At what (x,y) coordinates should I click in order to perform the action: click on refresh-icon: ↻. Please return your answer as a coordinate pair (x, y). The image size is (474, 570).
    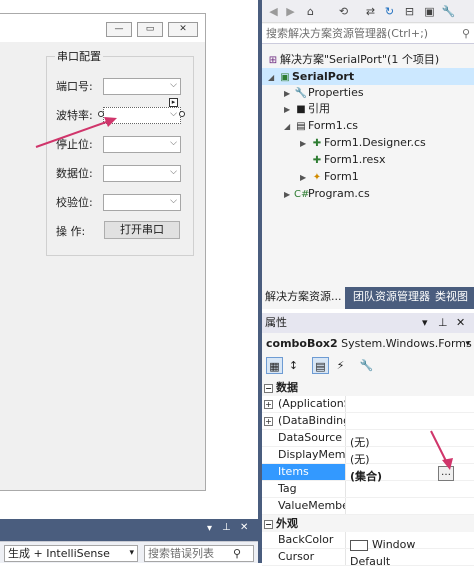
    Looking at the image, I should click on (389, 11).